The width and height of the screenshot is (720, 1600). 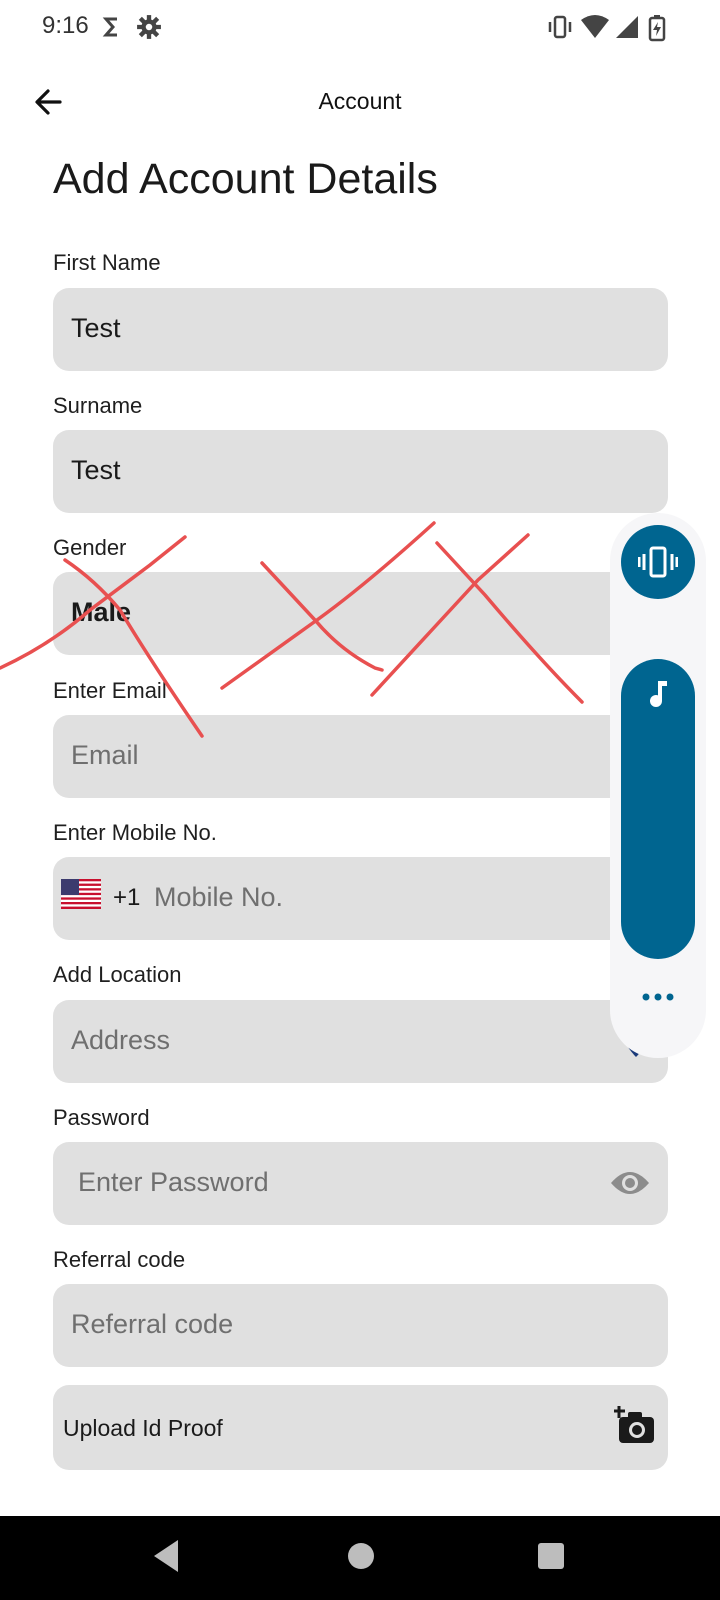 What do you see at coordinates (360, 1041) in the screenshot?
I see `address-field: Address` at bounding box center [360, 1041].